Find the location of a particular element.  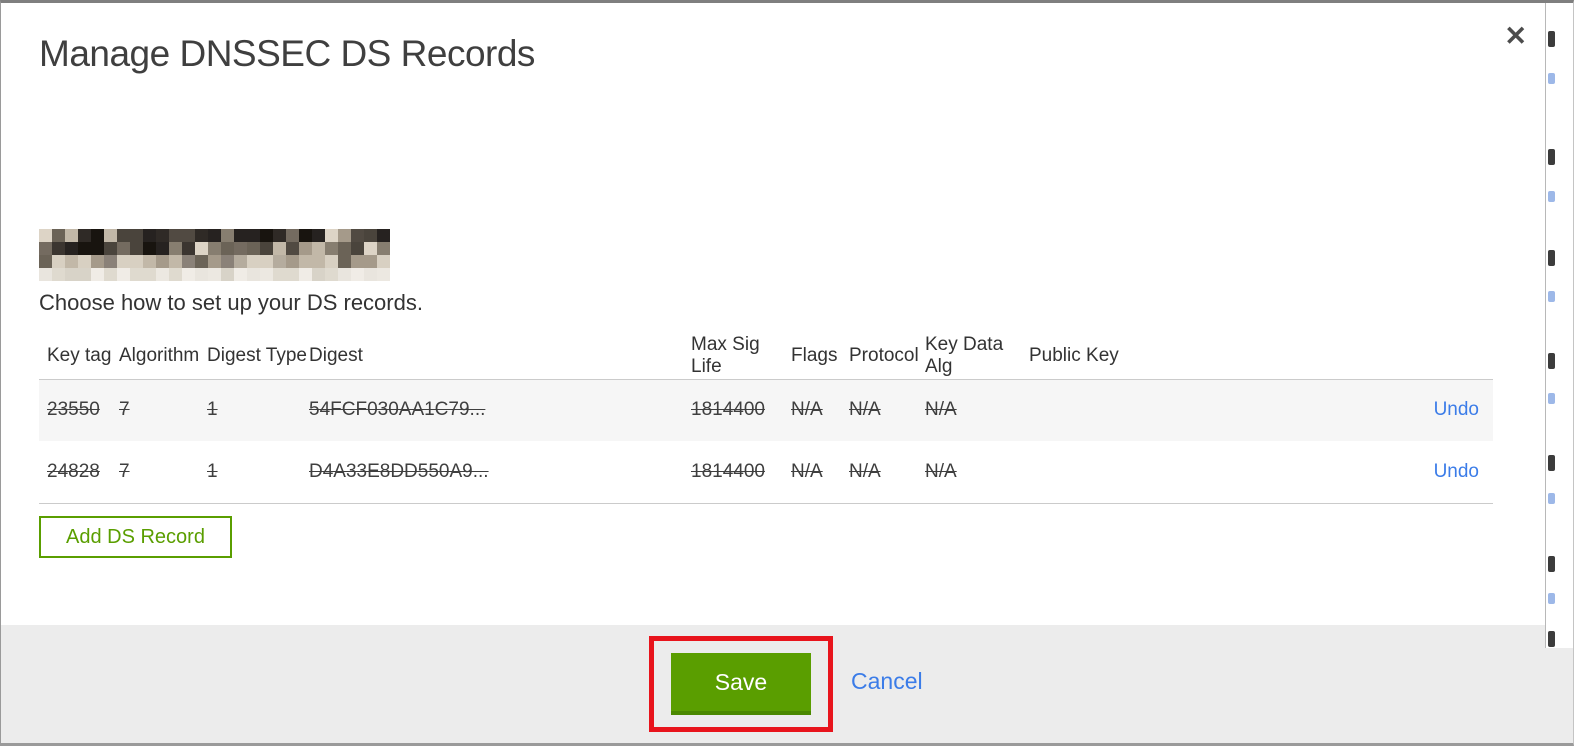

save-button: Save is located at coordinates (741, 684).